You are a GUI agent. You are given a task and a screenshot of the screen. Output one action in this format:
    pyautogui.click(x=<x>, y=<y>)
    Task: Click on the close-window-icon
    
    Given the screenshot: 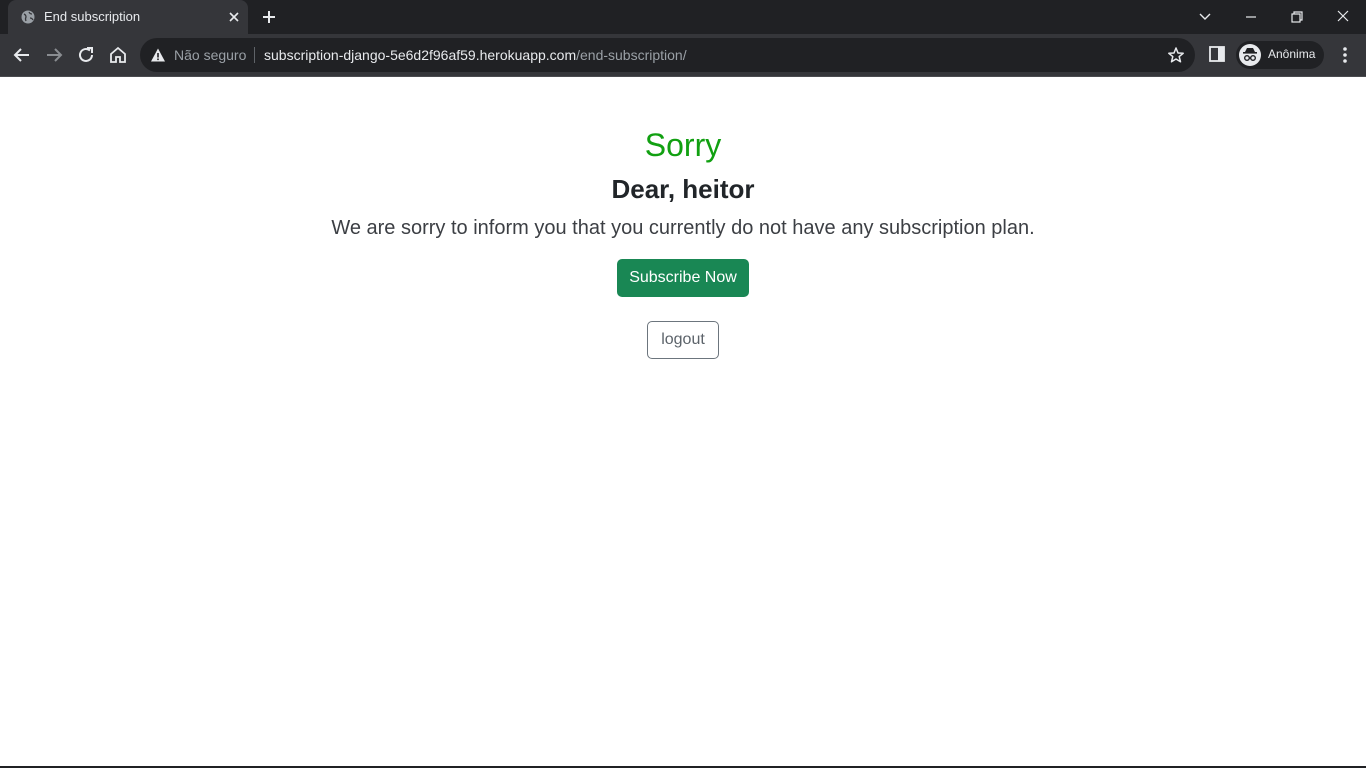 What is the action you would take?
    pyautogui.click(x=1343, y=17)
    